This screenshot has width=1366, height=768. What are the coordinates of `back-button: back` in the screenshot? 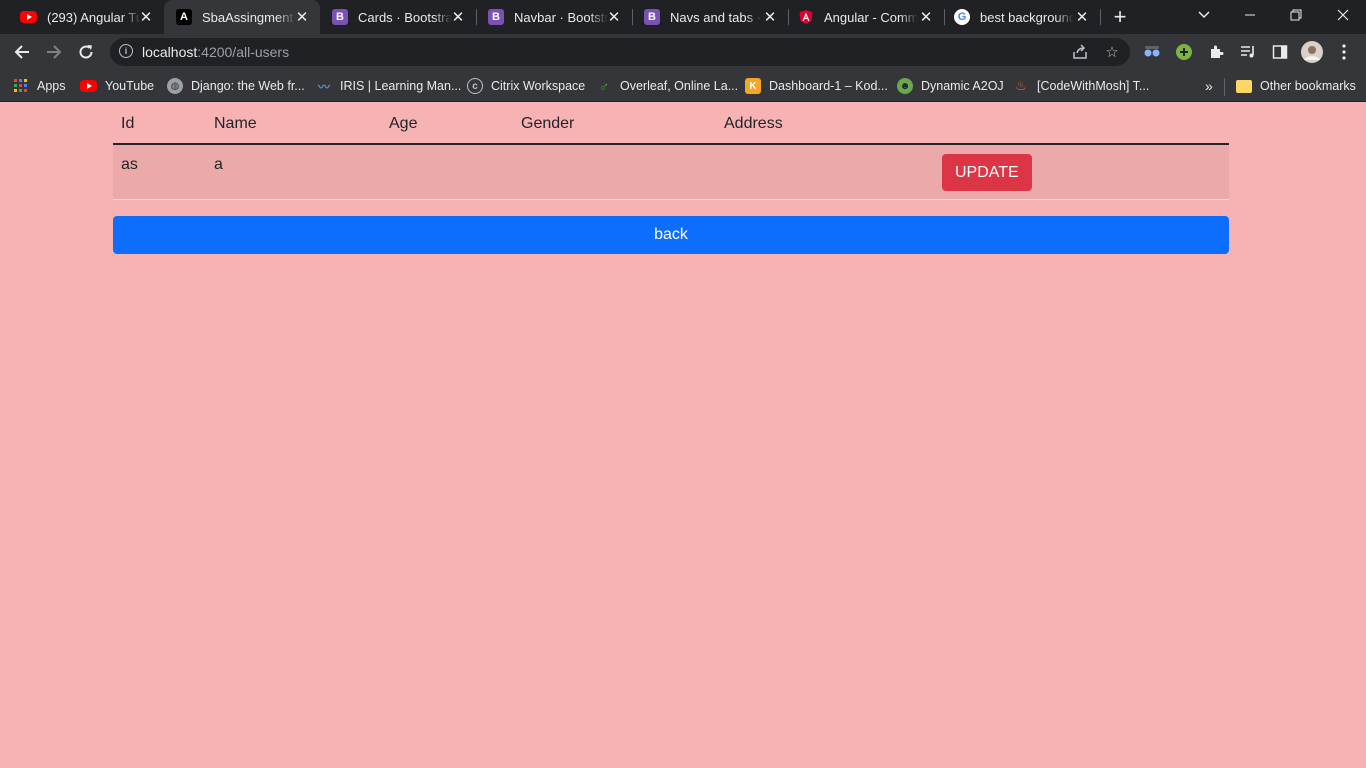 It's located at (671, 235).